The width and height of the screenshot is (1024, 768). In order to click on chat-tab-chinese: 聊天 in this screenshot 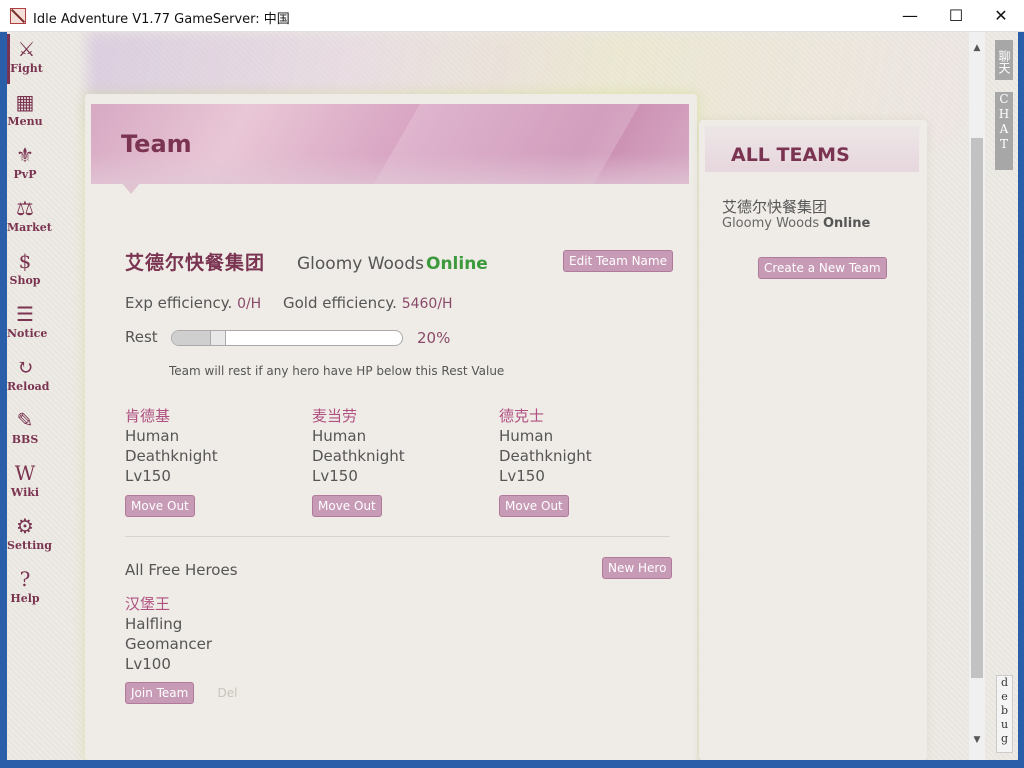, I will do `click(1004, 60)`.